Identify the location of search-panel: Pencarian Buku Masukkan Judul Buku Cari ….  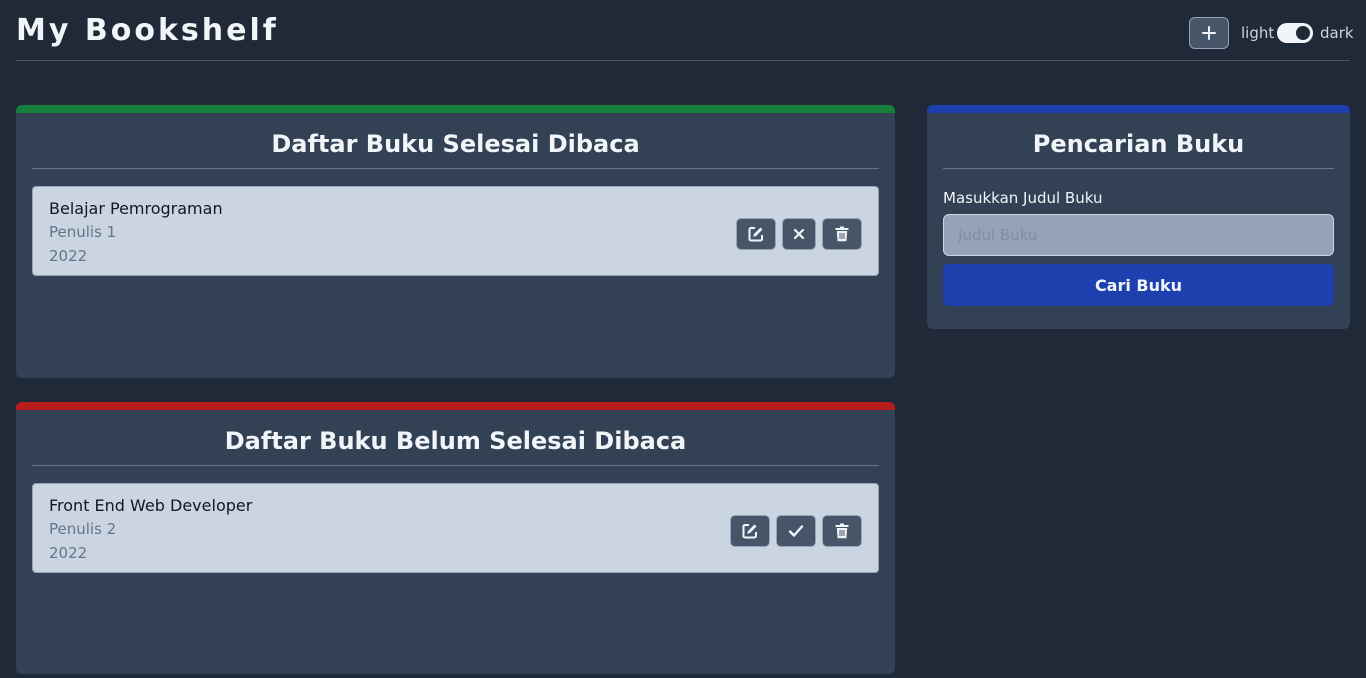
(1138, 217).